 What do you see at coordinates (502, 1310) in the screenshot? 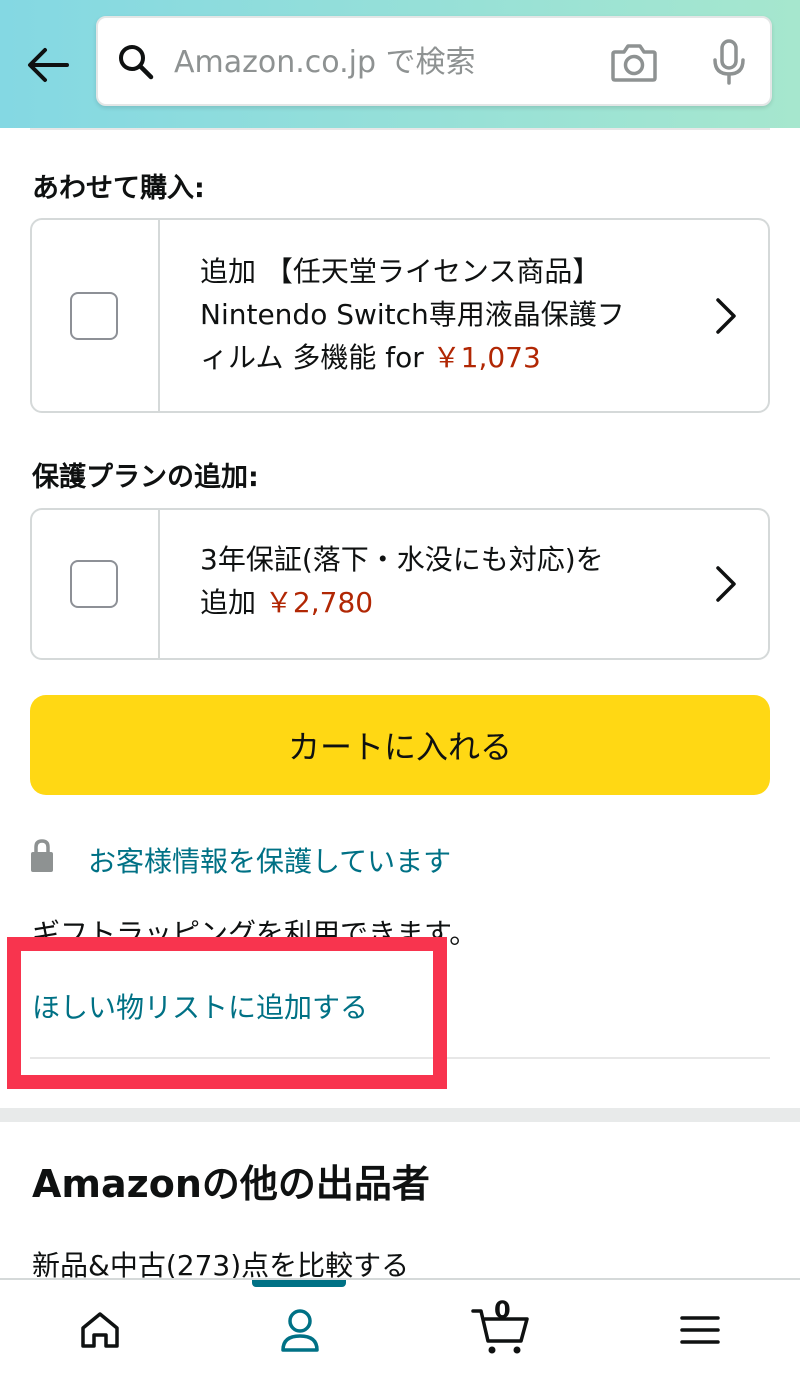
I see `cart-count-badge: 0` at bounding box center [502, 1310].